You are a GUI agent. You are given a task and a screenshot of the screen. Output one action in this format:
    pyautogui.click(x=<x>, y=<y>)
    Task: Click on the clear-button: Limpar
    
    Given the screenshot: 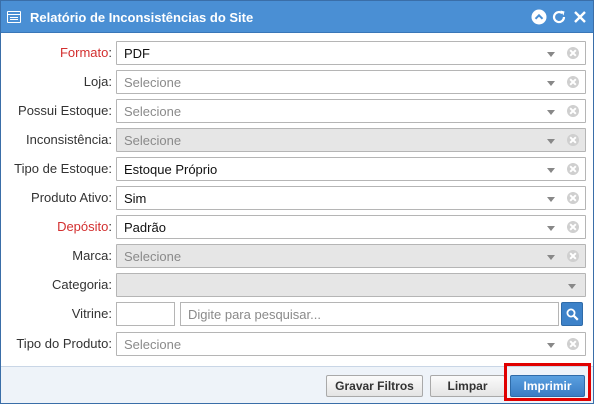 What is the action you would take?
    pyautogui.click(x=467, y=386)
    